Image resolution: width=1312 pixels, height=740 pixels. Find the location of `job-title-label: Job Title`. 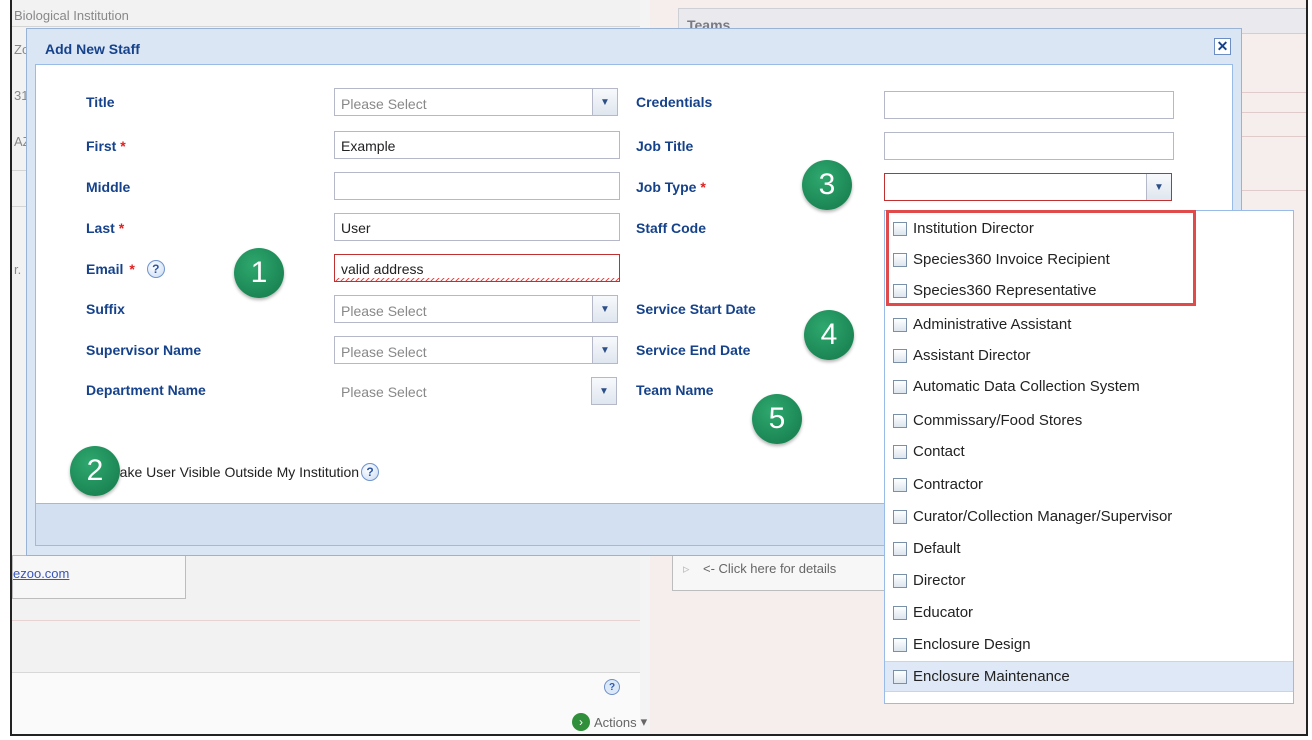

job-title-label: Job Title is located at coordinates (665, 146).